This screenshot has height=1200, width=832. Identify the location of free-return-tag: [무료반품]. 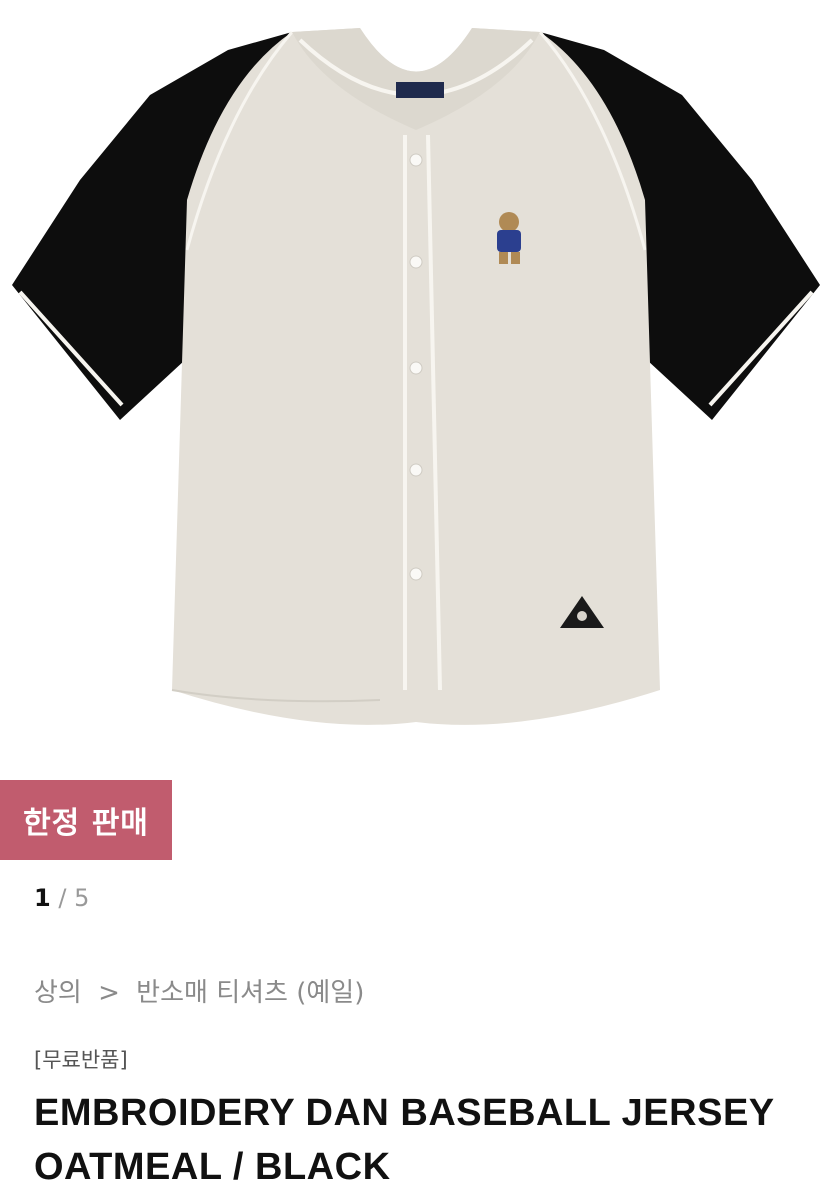
(81, 1060).